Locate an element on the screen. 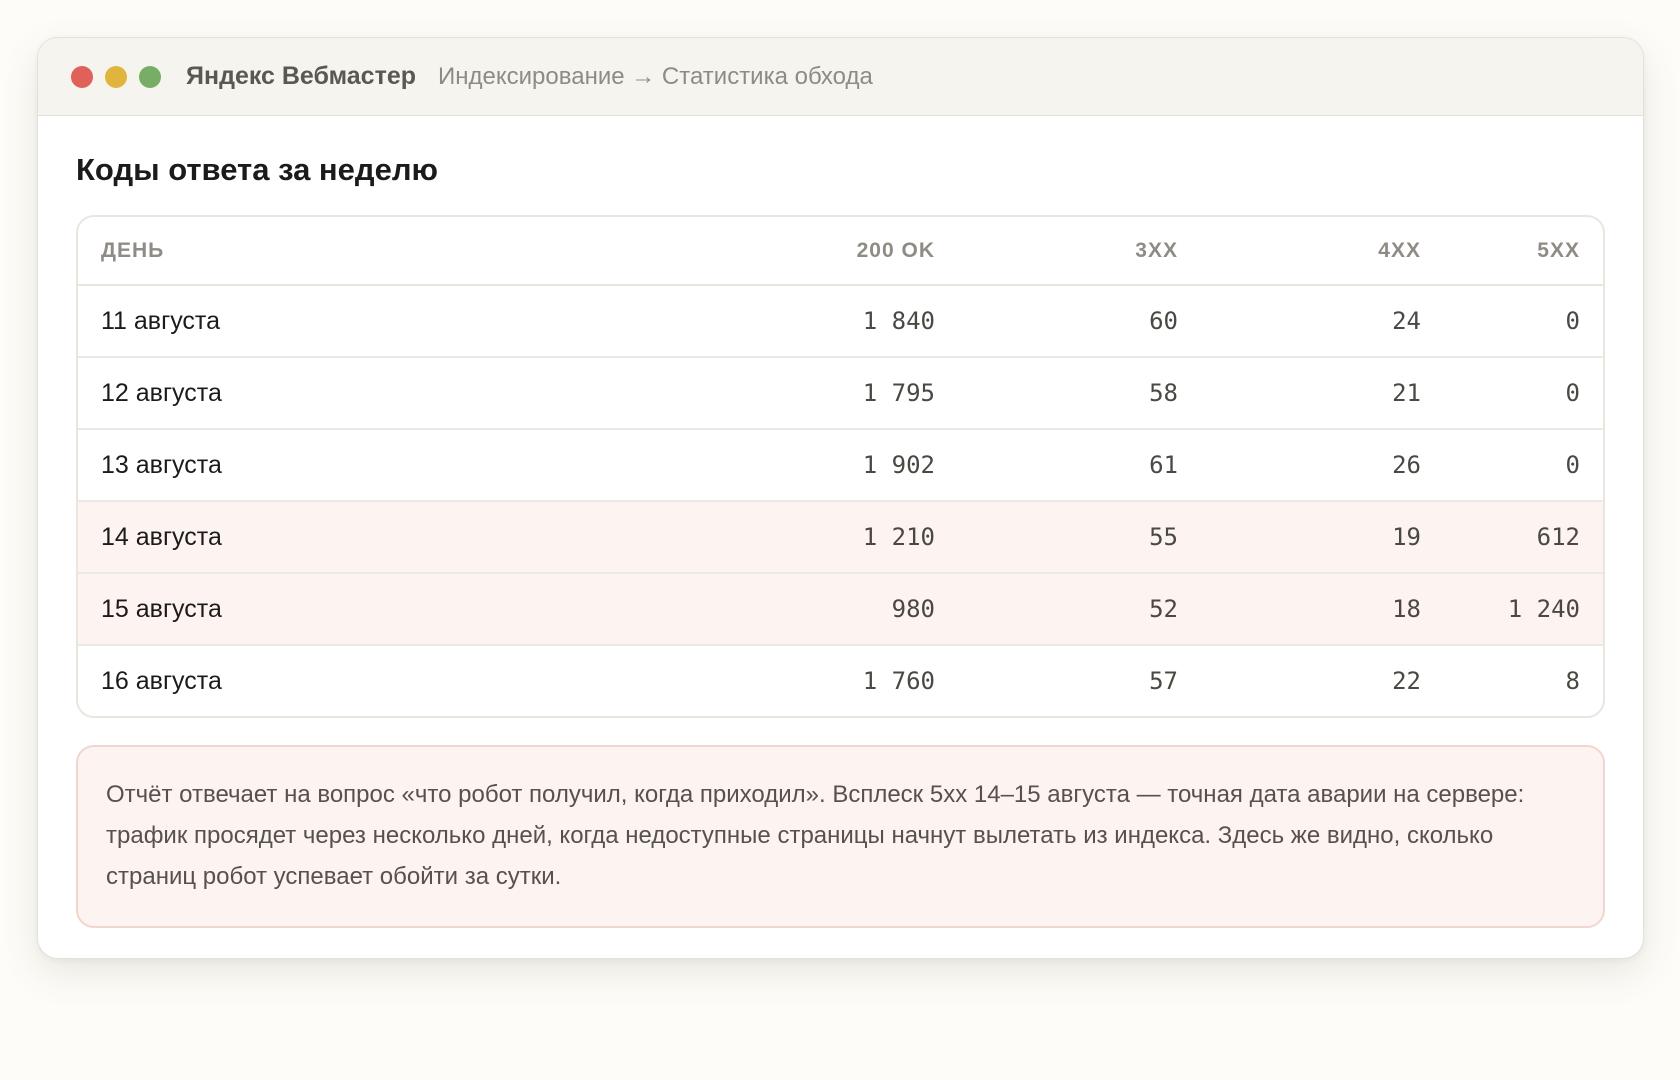  cell-day: 13 августа is located at coordinates (361, 465).